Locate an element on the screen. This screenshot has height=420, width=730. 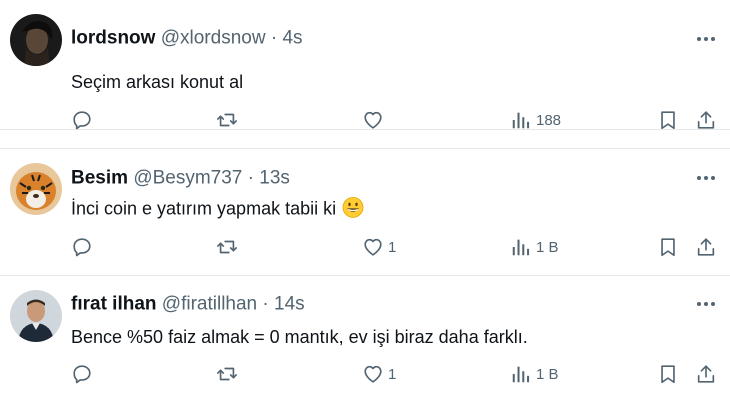
like-button is located at coordinates (375, 120).